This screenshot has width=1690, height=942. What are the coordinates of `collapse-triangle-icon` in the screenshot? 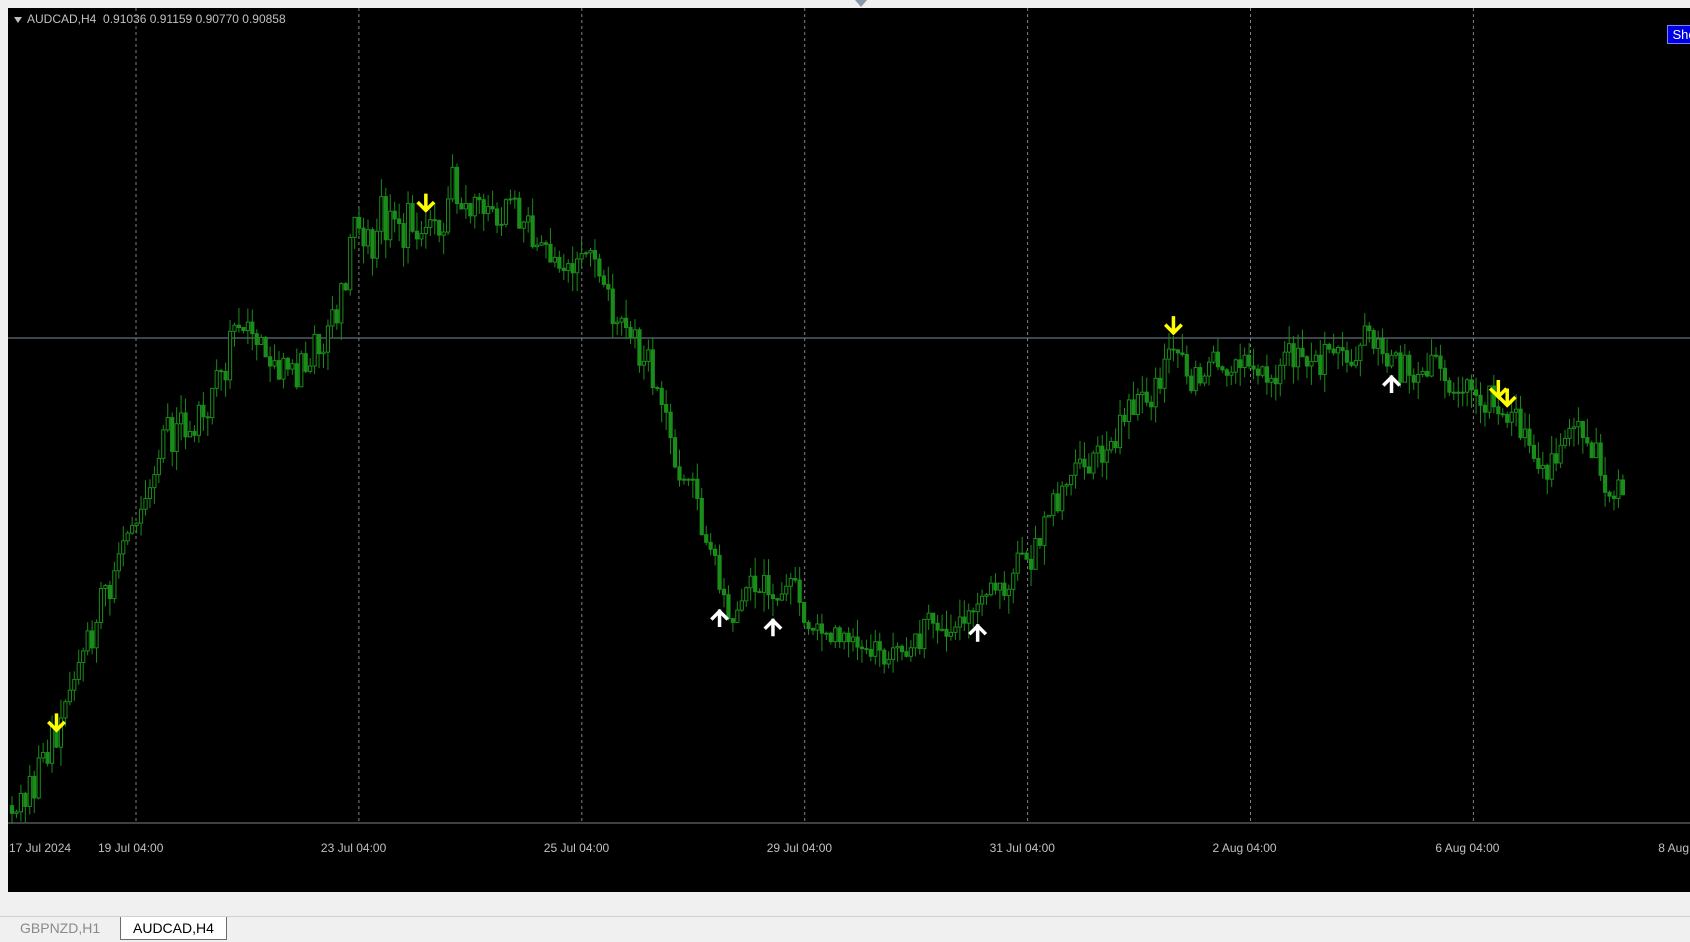 It's located at (18, 19).